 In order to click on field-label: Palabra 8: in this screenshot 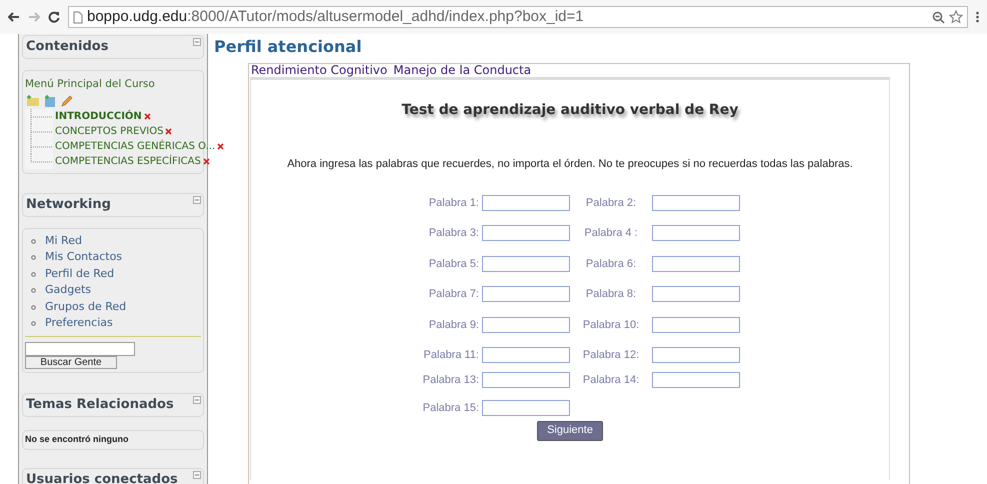, I will do `click(611, 294)`.